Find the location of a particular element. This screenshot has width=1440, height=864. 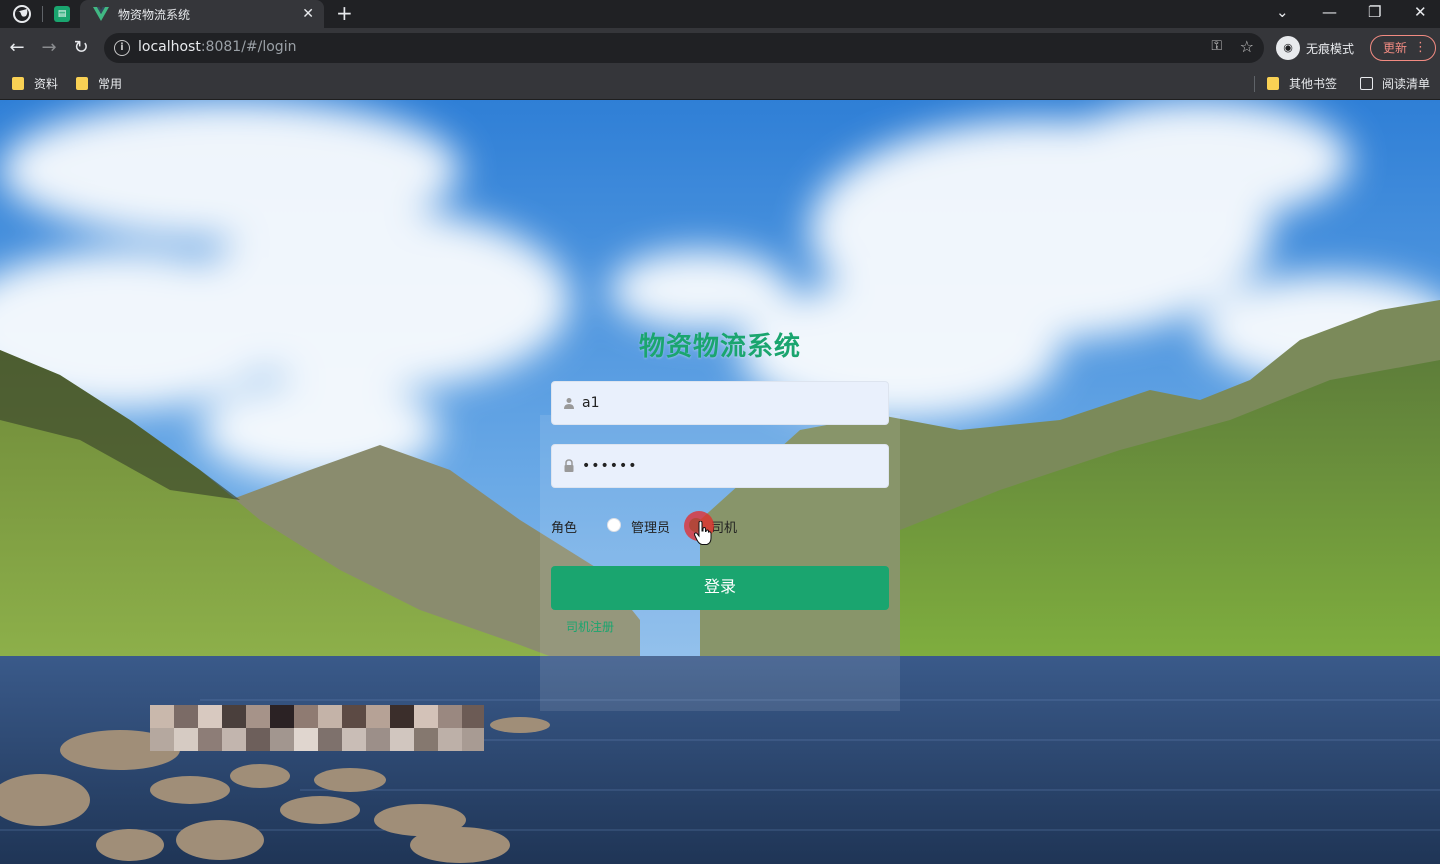

role-selector: 角色 管理员 司机 is located at coordinates (720, 525).